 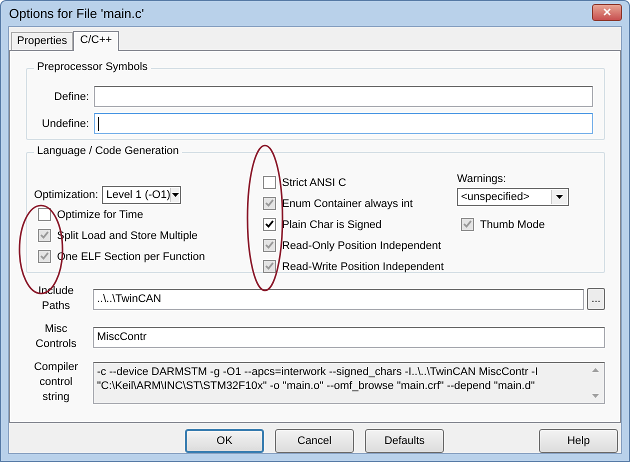 I want to click on dialog-button: OK, so click(x=224, y=441).